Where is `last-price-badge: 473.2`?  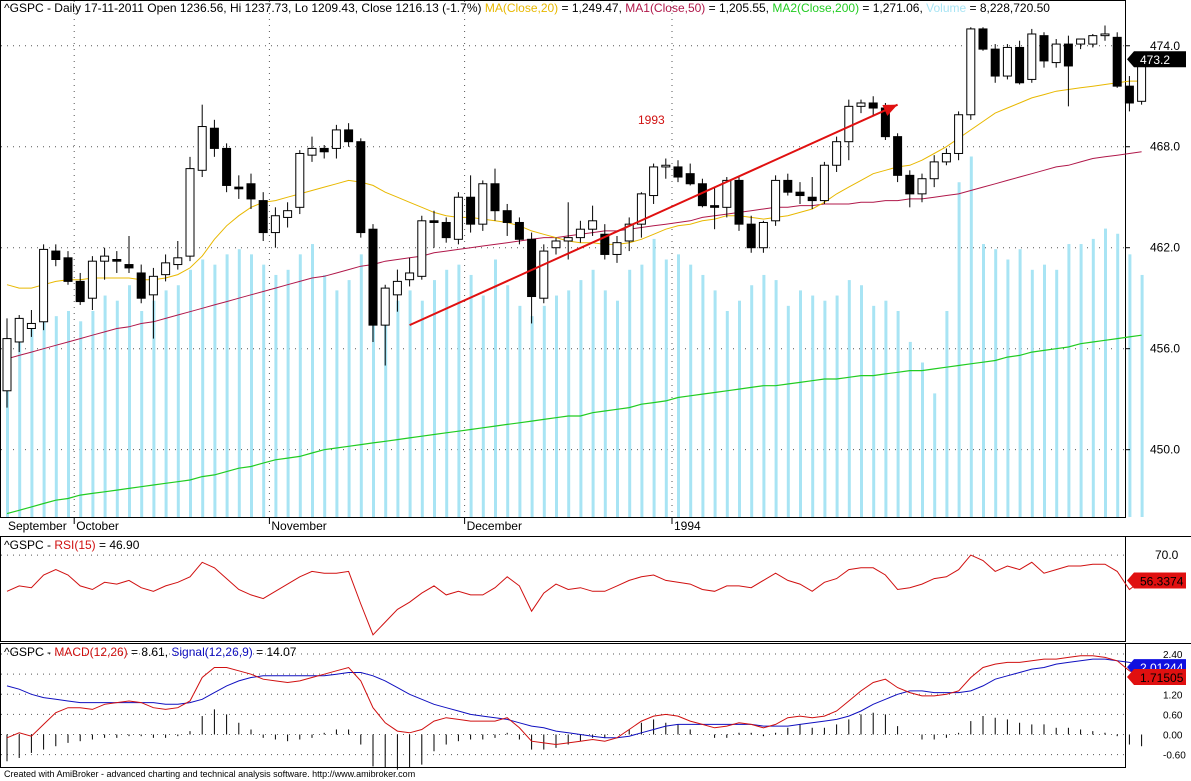
last-price-badge: 473.2 is located at coordinates (1156, 59).